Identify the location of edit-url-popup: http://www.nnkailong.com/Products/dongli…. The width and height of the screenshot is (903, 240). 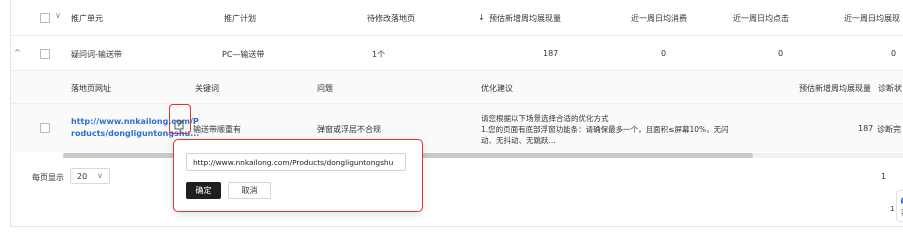
(298, 175).